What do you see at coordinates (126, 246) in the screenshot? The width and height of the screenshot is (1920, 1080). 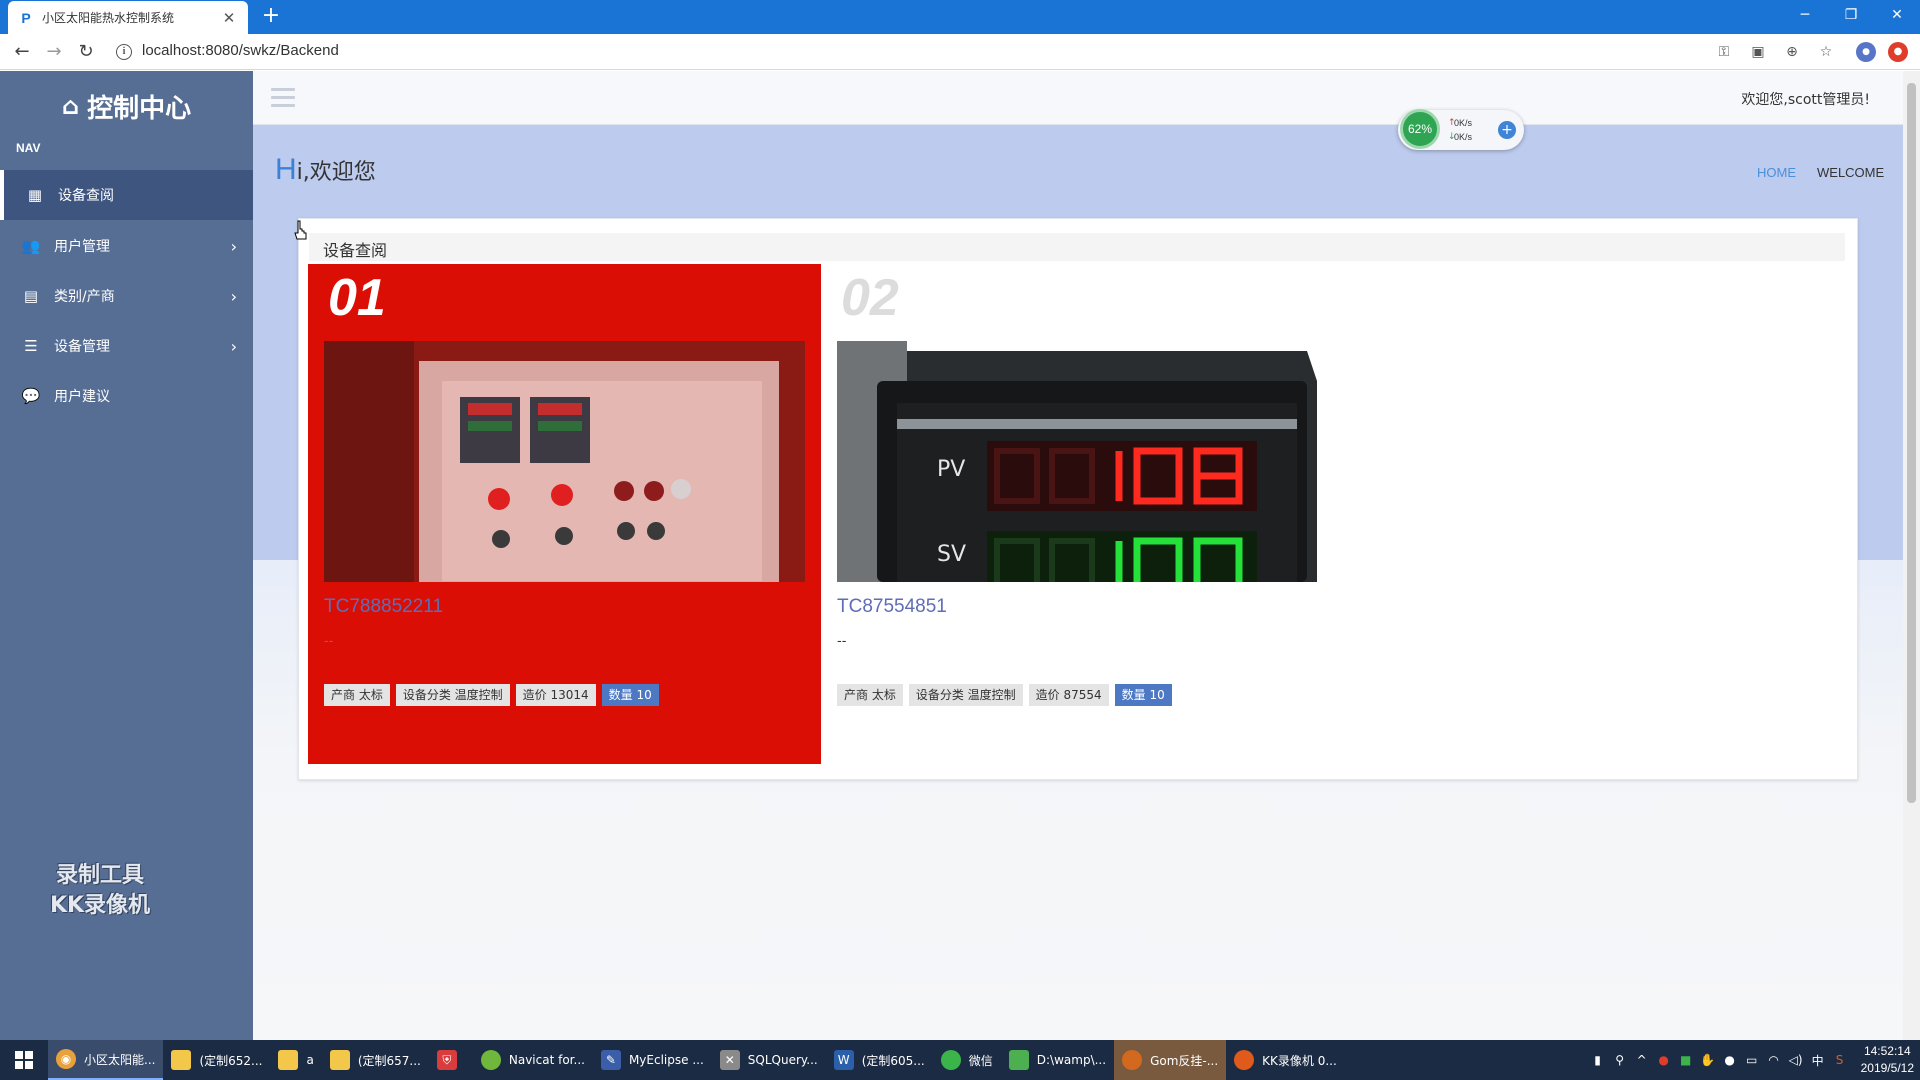 I see `sidebar-item-user-management: 👥 用户管理 ›` at bounding box center [126, 246].